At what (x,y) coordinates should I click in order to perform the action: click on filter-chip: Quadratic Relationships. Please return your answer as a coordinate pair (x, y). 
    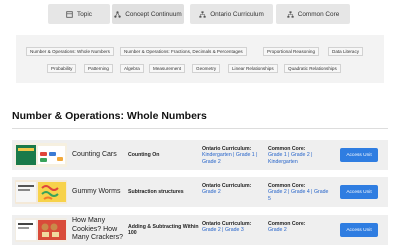
    Looking at the image, I should click on (312, 68).